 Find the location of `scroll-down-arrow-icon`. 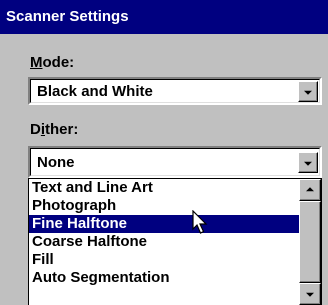

scroll-down-arrow-icon is located at coordinates (310, 294).